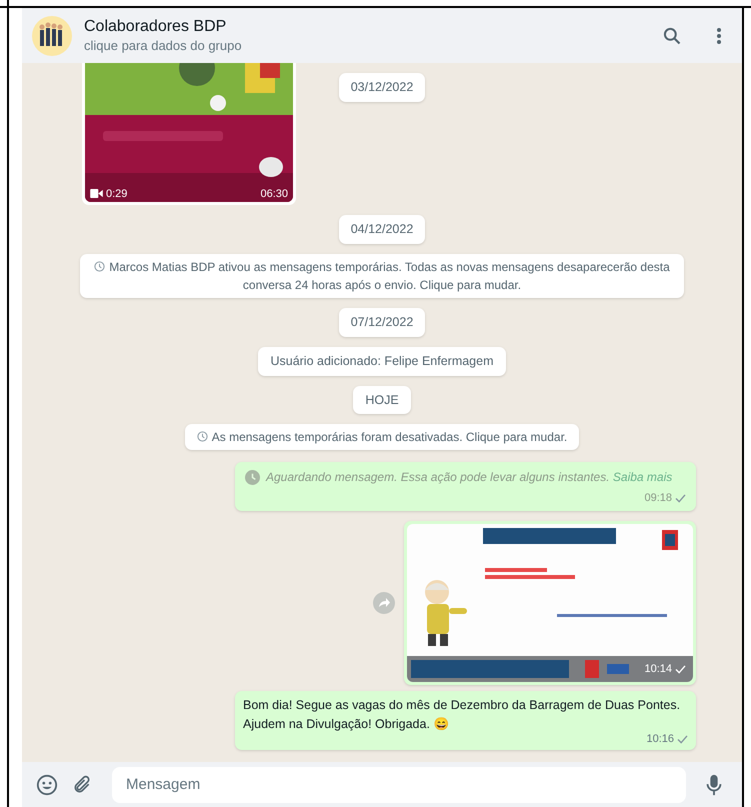 The width and height of the screenshot is (751, 807). I want to click on learn-more-link: Saiba mais, so click(642, 477).